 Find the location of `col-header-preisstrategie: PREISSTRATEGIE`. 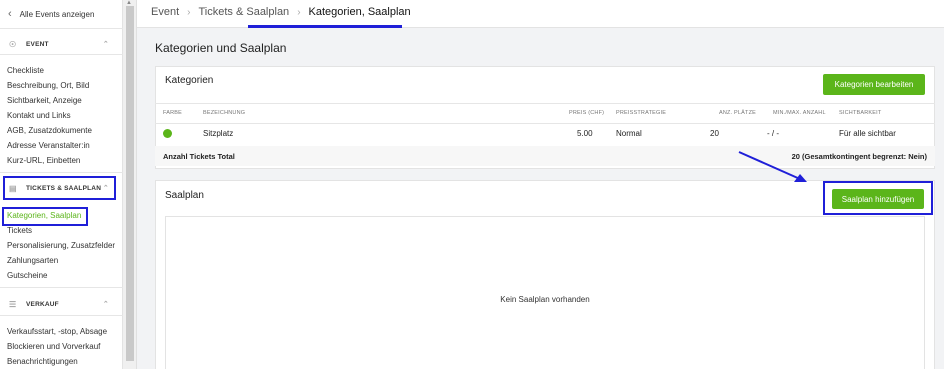

col-header-preisstrategie: PREISSTRATEGIE is located at coordinates (641, 113).